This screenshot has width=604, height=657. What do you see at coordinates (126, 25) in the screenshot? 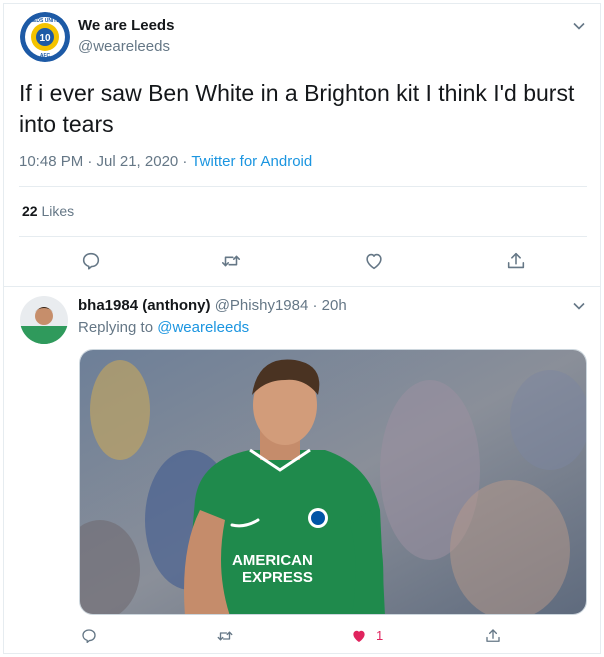
I see `author-name: We are Leeds` at bounding box center [126, 25].